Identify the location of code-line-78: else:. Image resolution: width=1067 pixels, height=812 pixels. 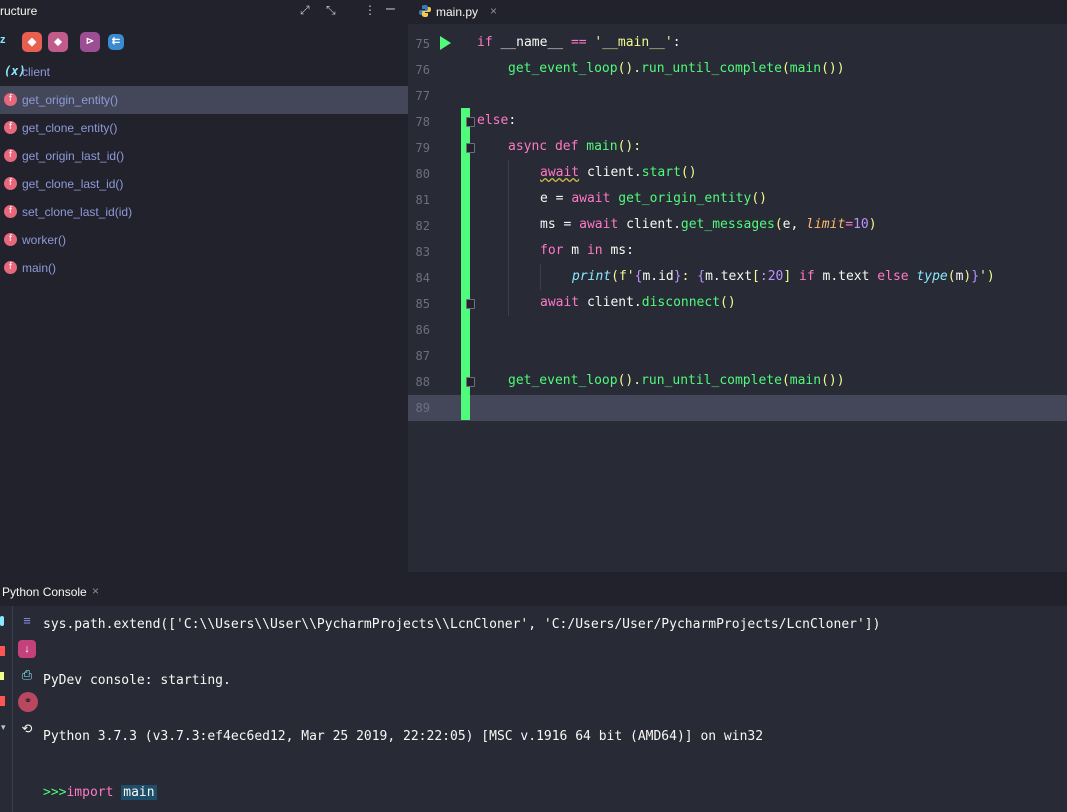
(496, 123).